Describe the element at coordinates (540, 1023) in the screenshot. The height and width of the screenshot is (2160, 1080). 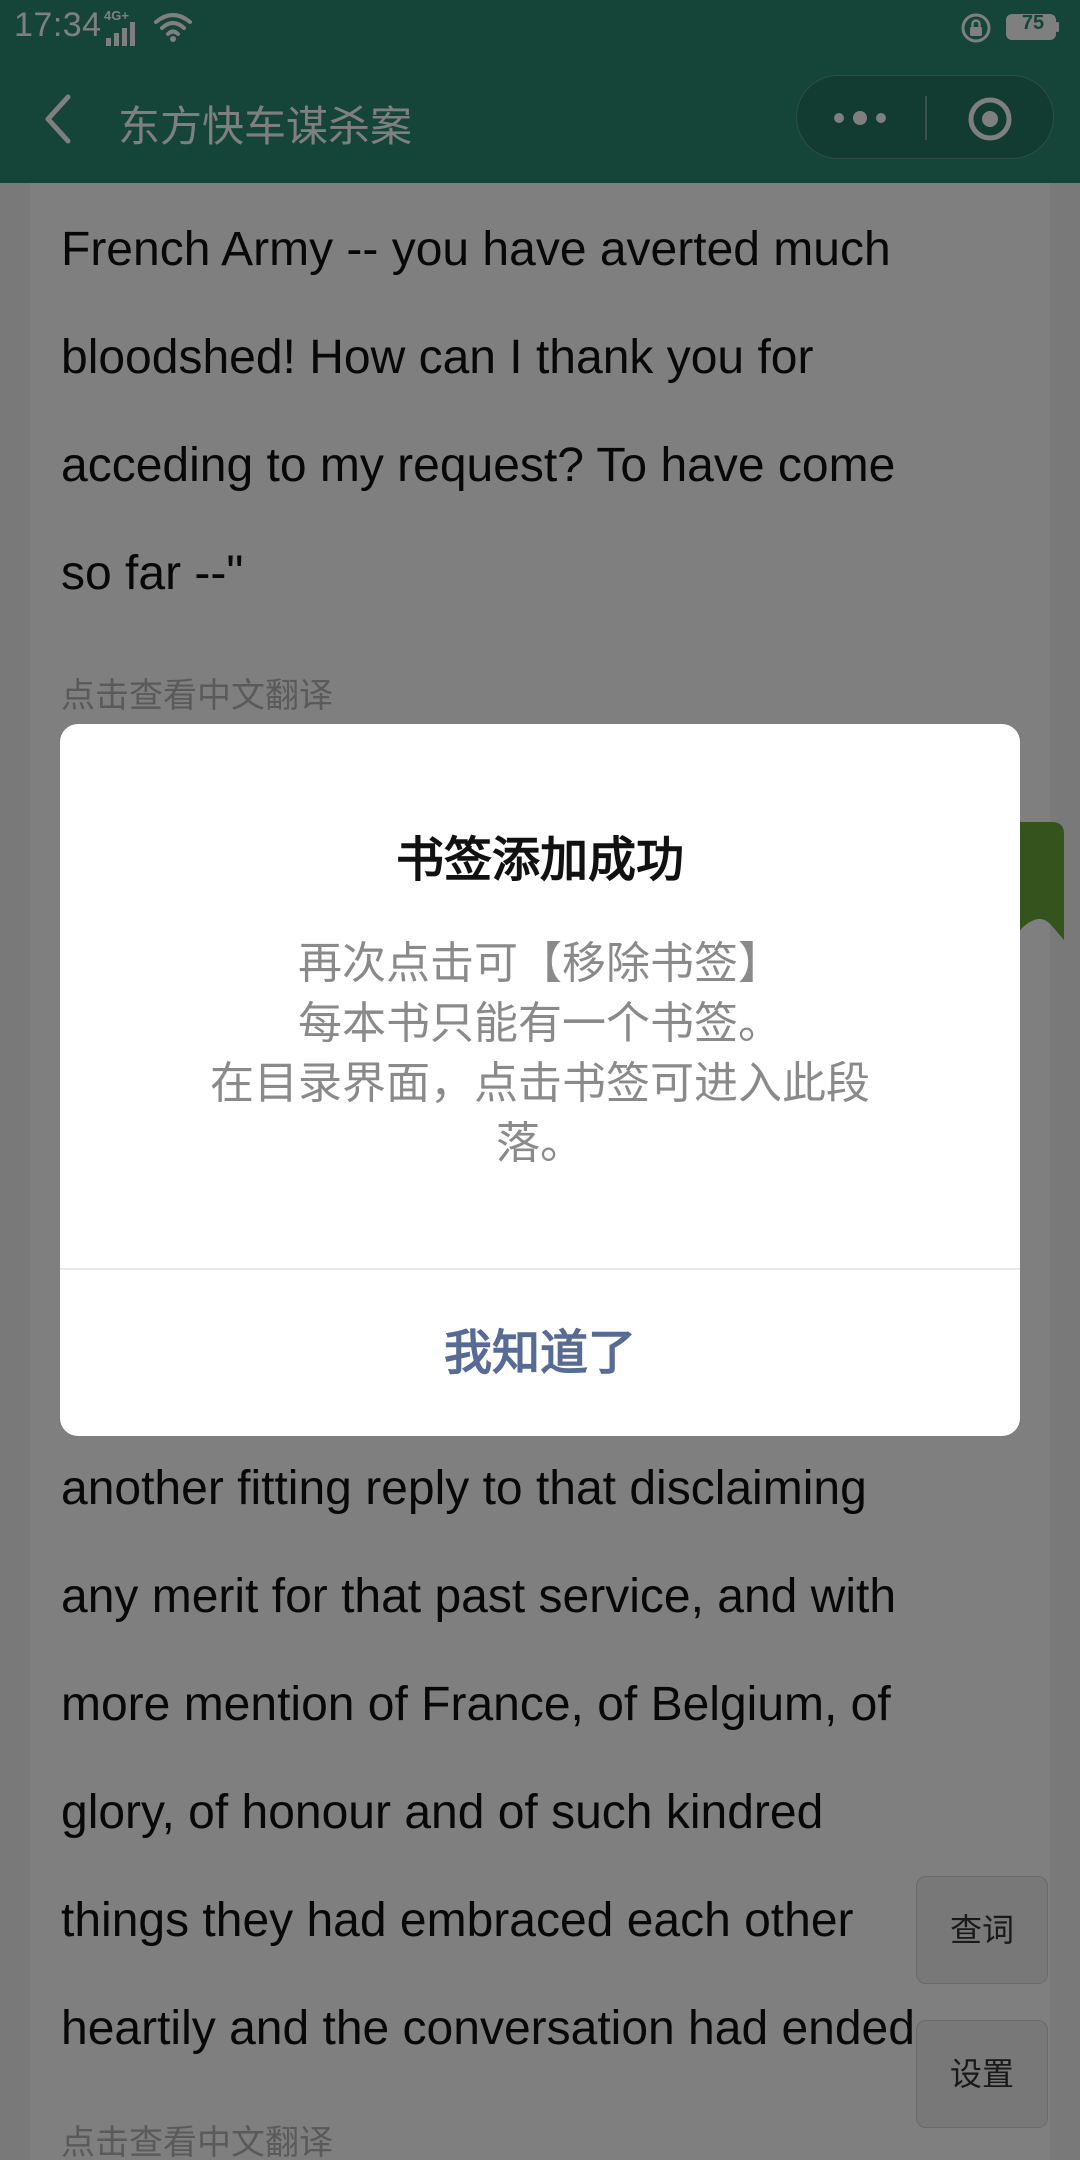
I see `dialog-message-line: 每本书只能有一个书签。` at that location.